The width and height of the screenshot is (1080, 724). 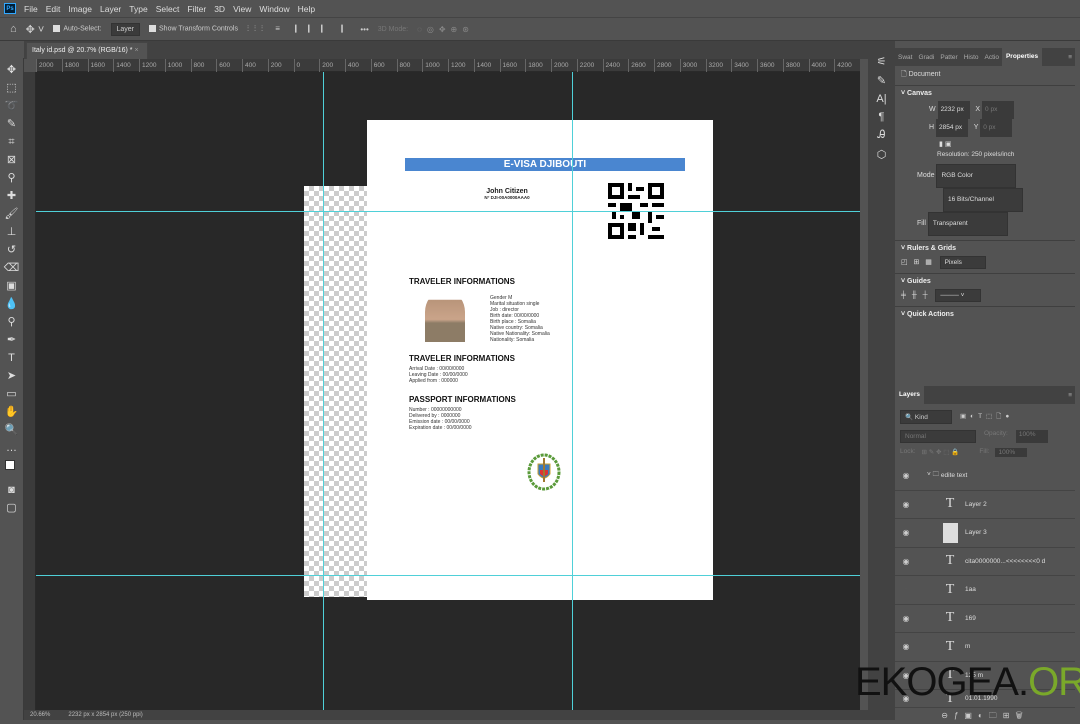 I want to click on close-tab-icon: ×, so click(x=136, y=50).